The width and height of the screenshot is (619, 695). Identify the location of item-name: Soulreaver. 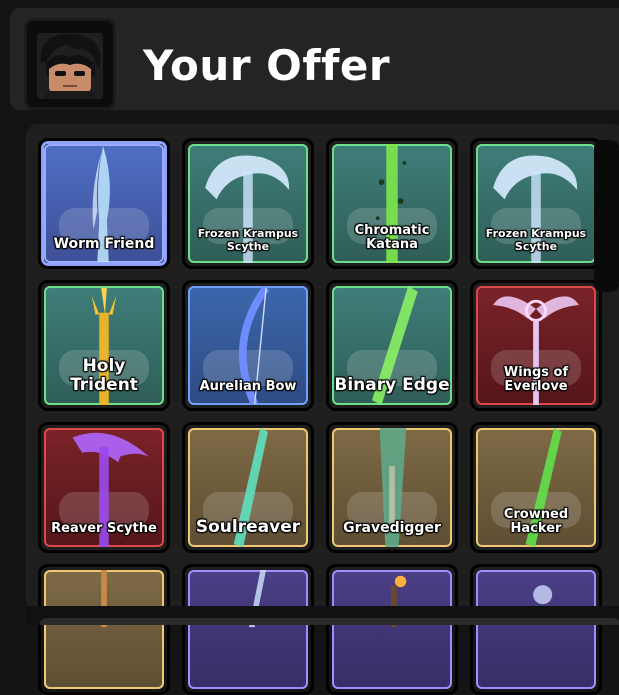
(248, 526).